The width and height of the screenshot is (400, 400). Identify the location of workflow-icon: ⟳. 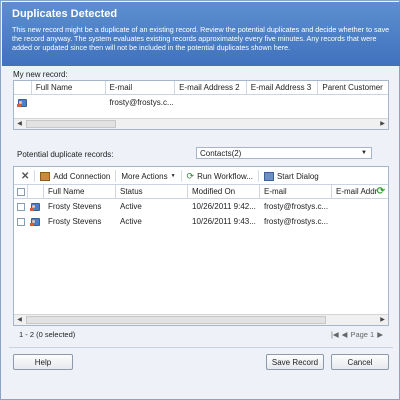
(190, 175).